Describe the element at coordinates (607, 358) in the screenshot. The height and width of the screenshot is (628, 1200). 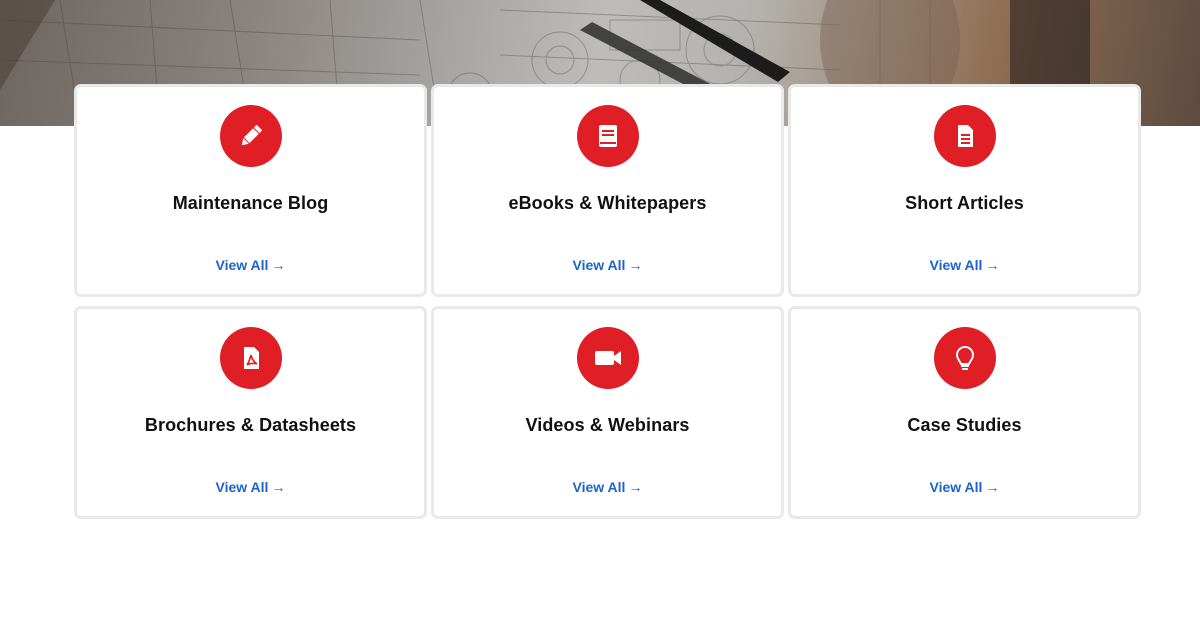
I see `video-camera-icon` at that location.